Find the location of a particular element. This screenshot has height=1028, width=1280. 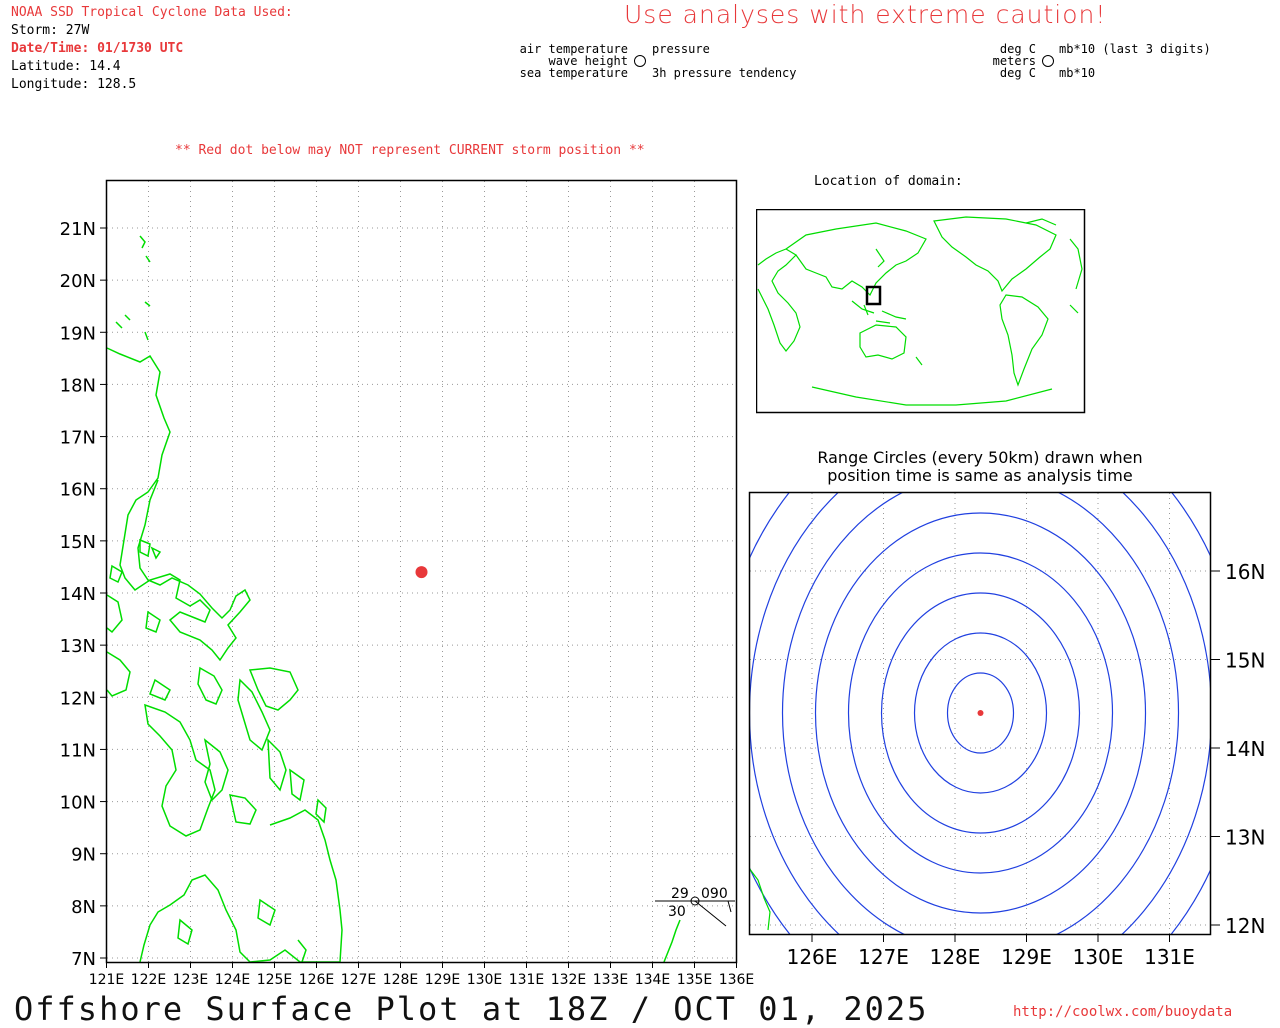

range-lat-label: 14N is located at coordinates (1245, 749).